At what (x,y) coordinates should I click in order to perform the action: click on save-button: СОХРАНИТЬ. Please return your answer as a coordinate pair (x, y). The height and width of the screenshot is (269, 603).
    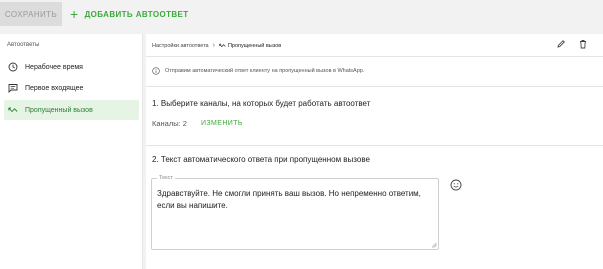
    Looking at the image, I should click on (31, 14).